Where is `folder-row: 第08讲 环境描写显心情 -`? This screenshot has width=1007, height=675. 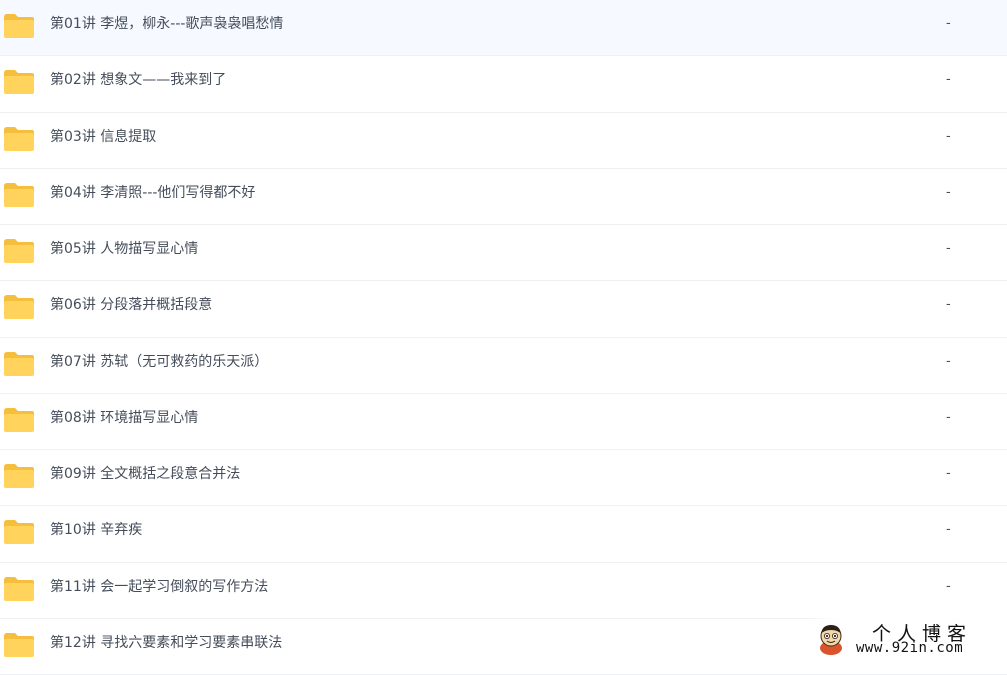 folder-row: 第08讲 环境描写显心情 - is located at coordinates (503, 422).